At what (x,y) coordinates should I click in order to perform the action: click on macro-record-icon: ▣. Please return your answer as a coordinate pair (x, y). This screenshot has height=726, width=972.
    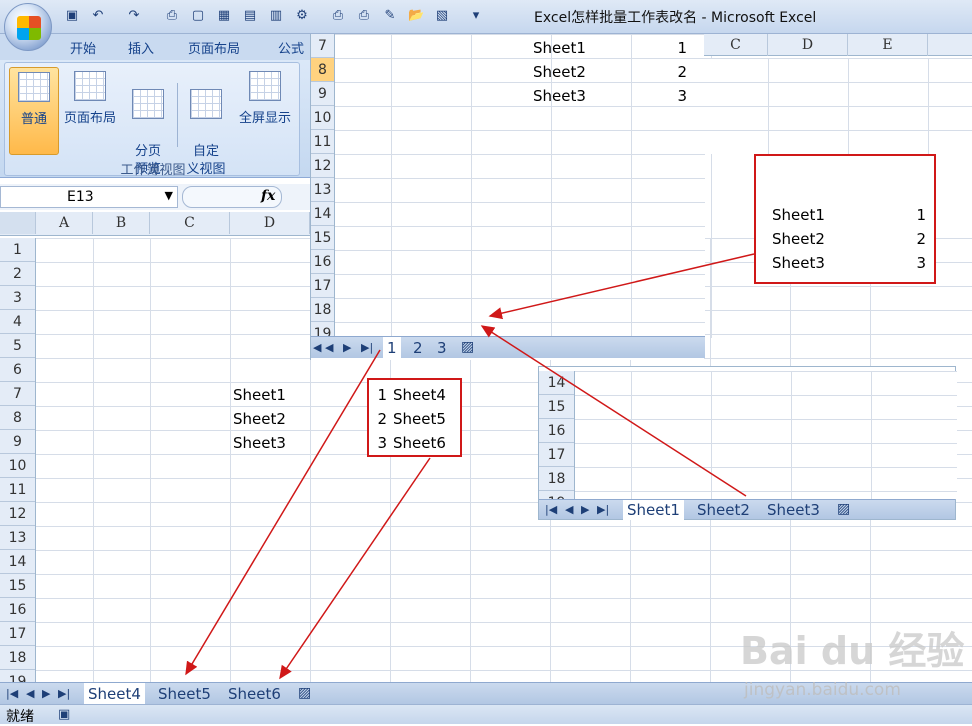
    Looking at the image, I should click on (64, 714).